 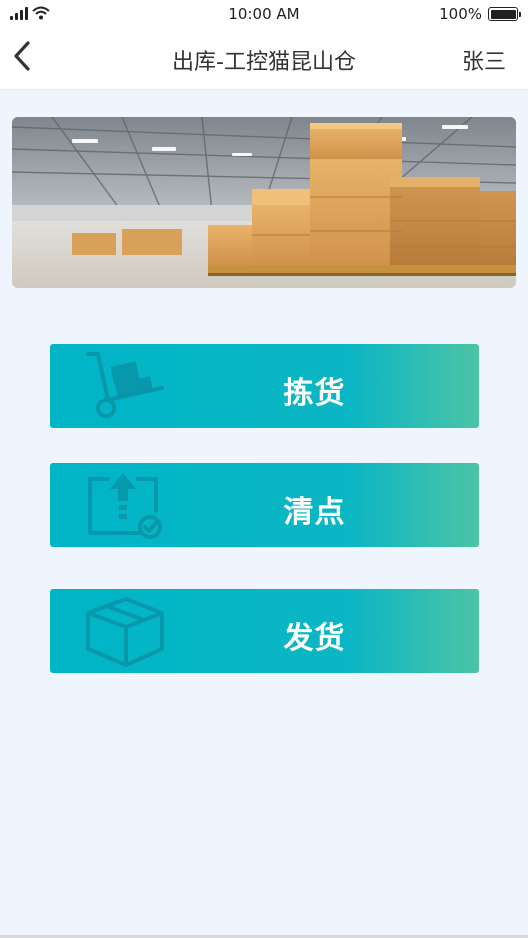 I want to click on status-right: 100%, so click(x=480, y=14).